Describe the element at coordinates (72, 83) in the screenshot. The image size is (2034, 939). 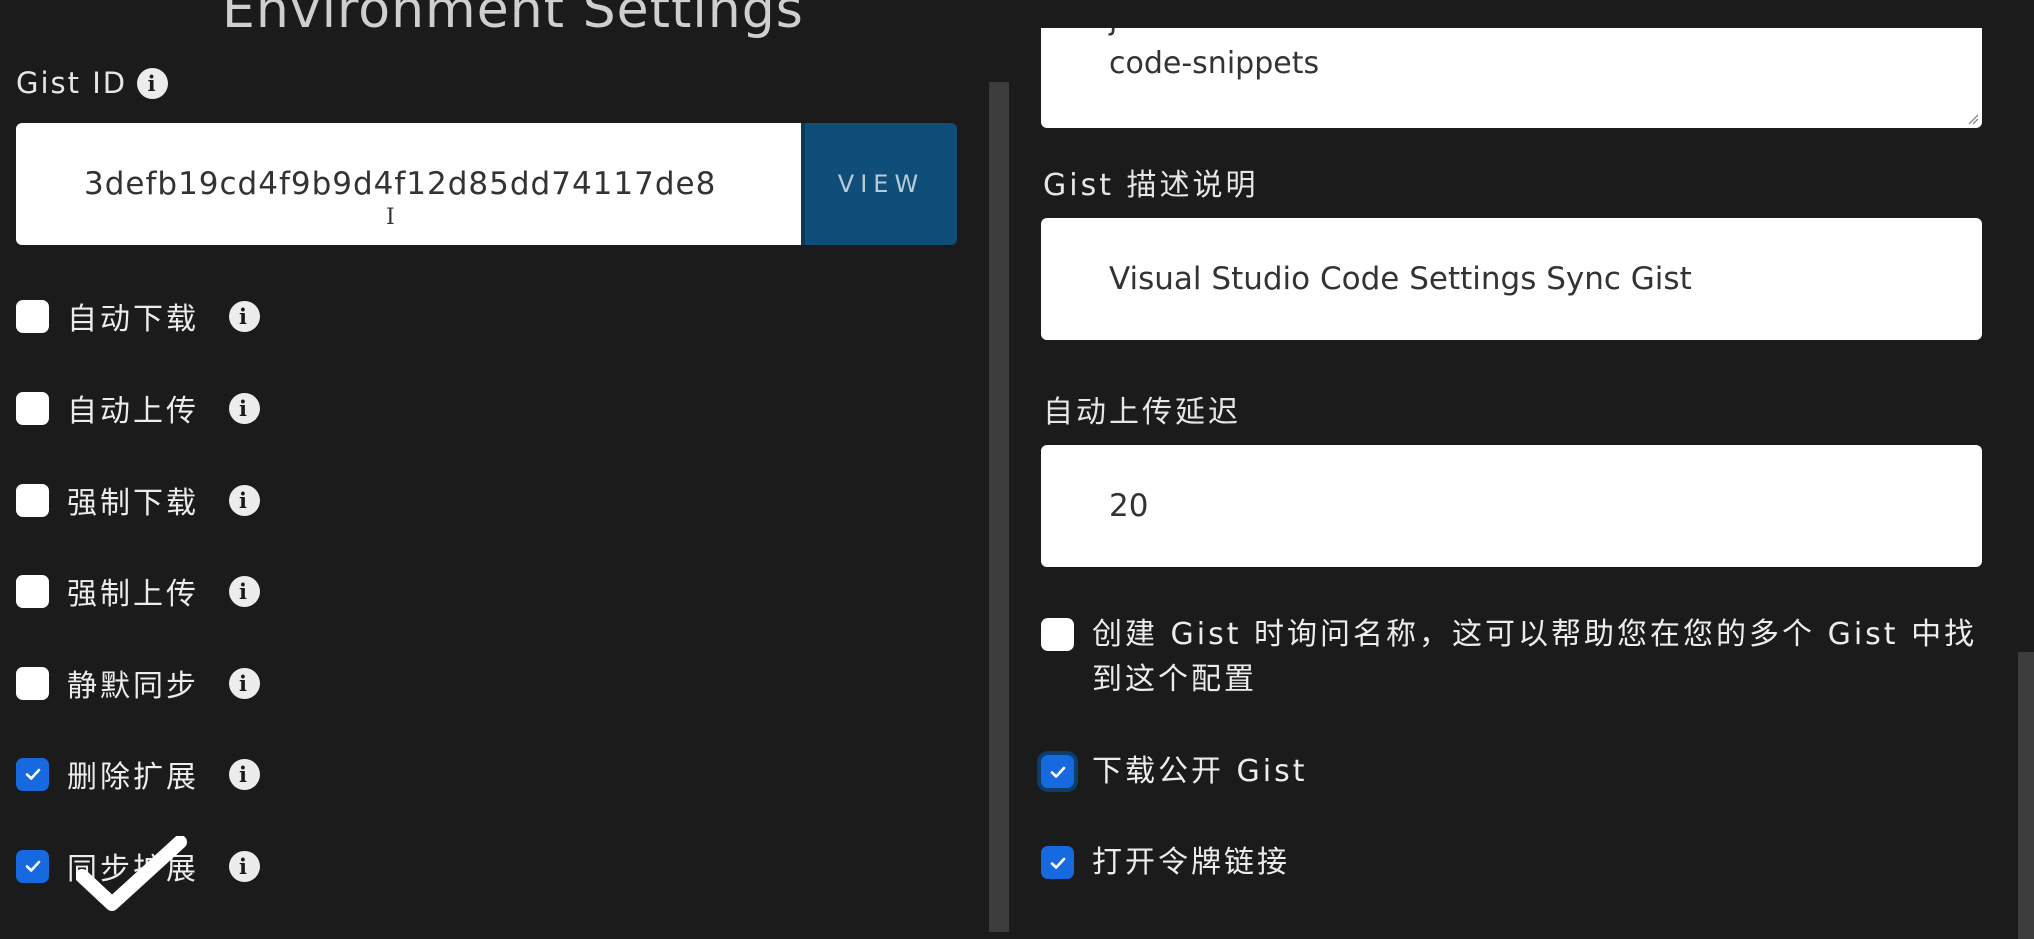
I see `gist-id-label-text: Gist ID` at that location.